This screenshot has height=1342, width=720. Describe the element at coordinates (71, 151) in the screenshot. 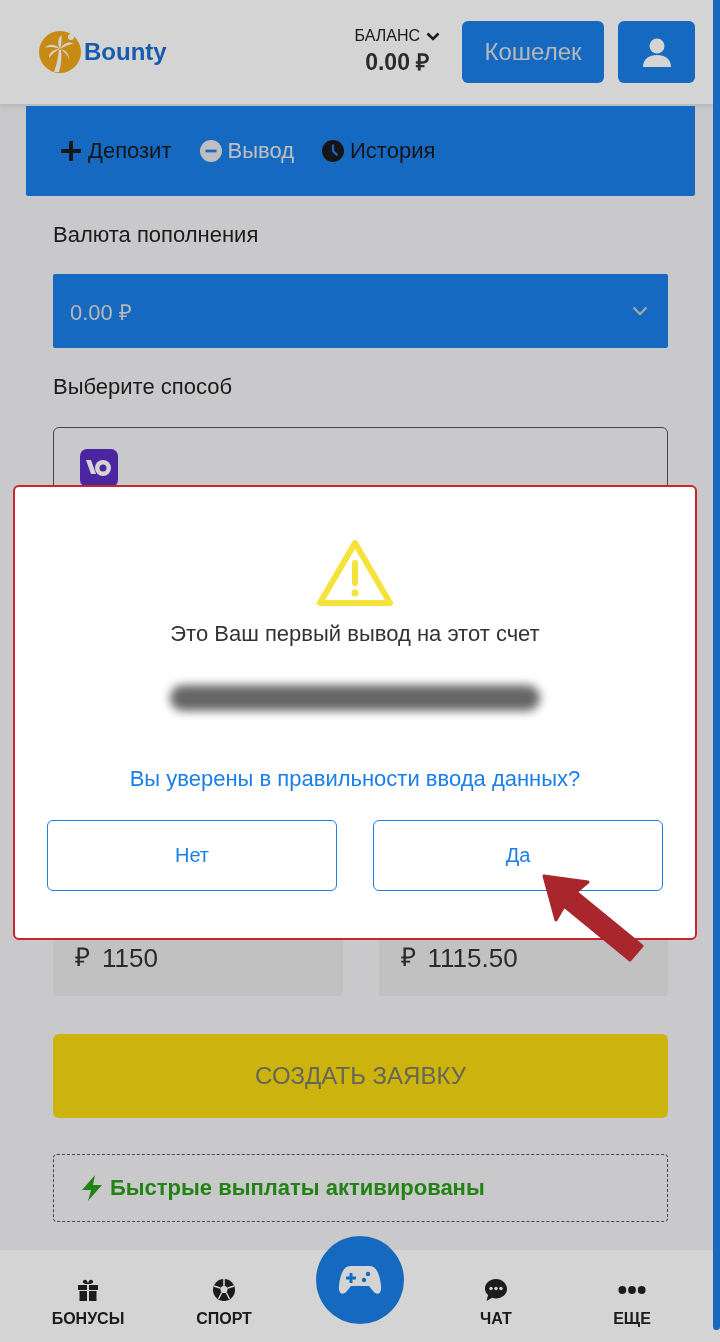

I see `plus-icon` at that location.